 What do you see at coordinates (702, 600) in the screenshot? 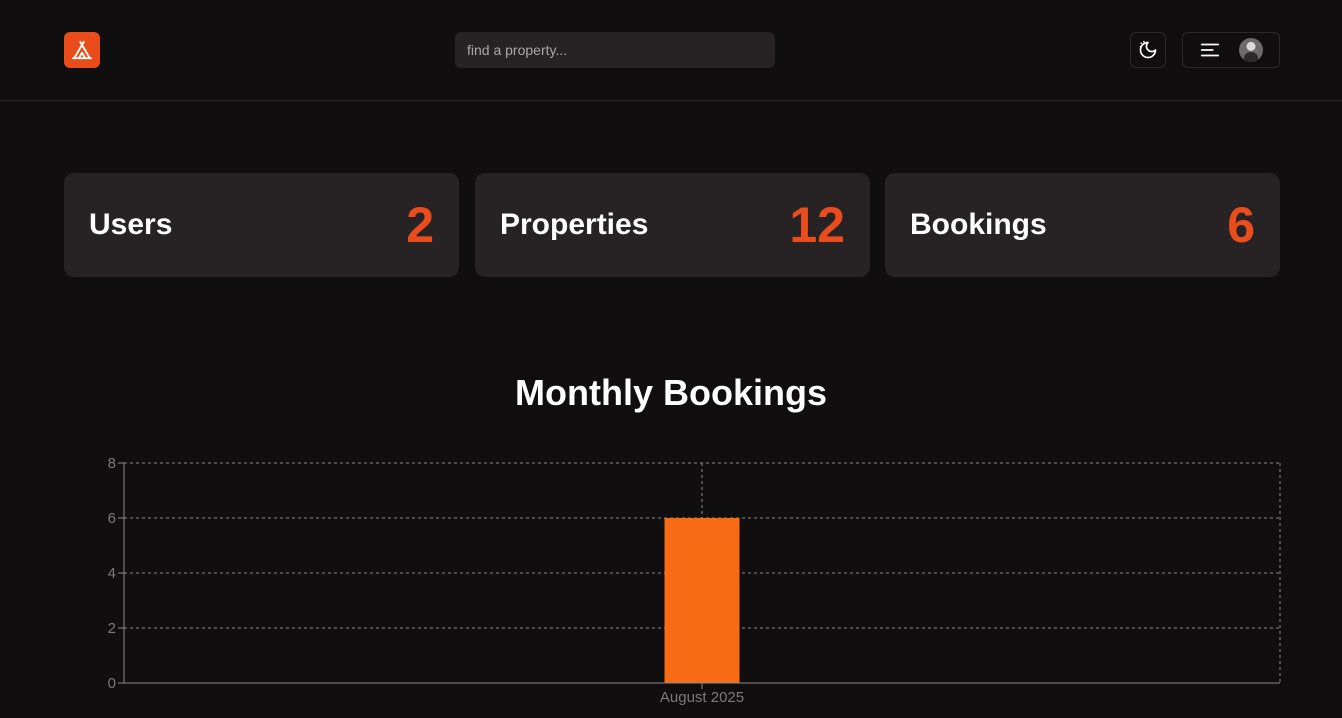
I see `bar-august-2025` at bounding box center [702, 600].